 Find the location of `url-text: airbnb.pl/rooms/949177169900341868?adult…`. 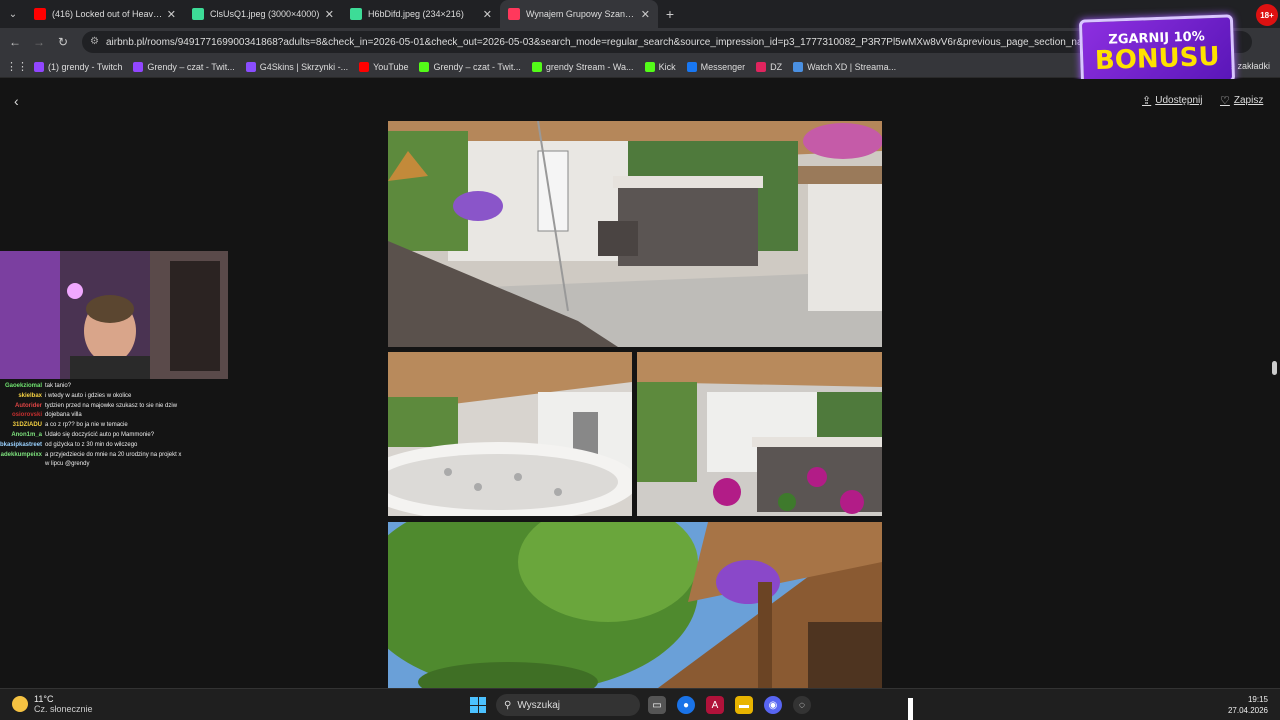

url-text: airbnb.pl/rooms/949177169900341868?adult… is located at coordinates (634, 42).